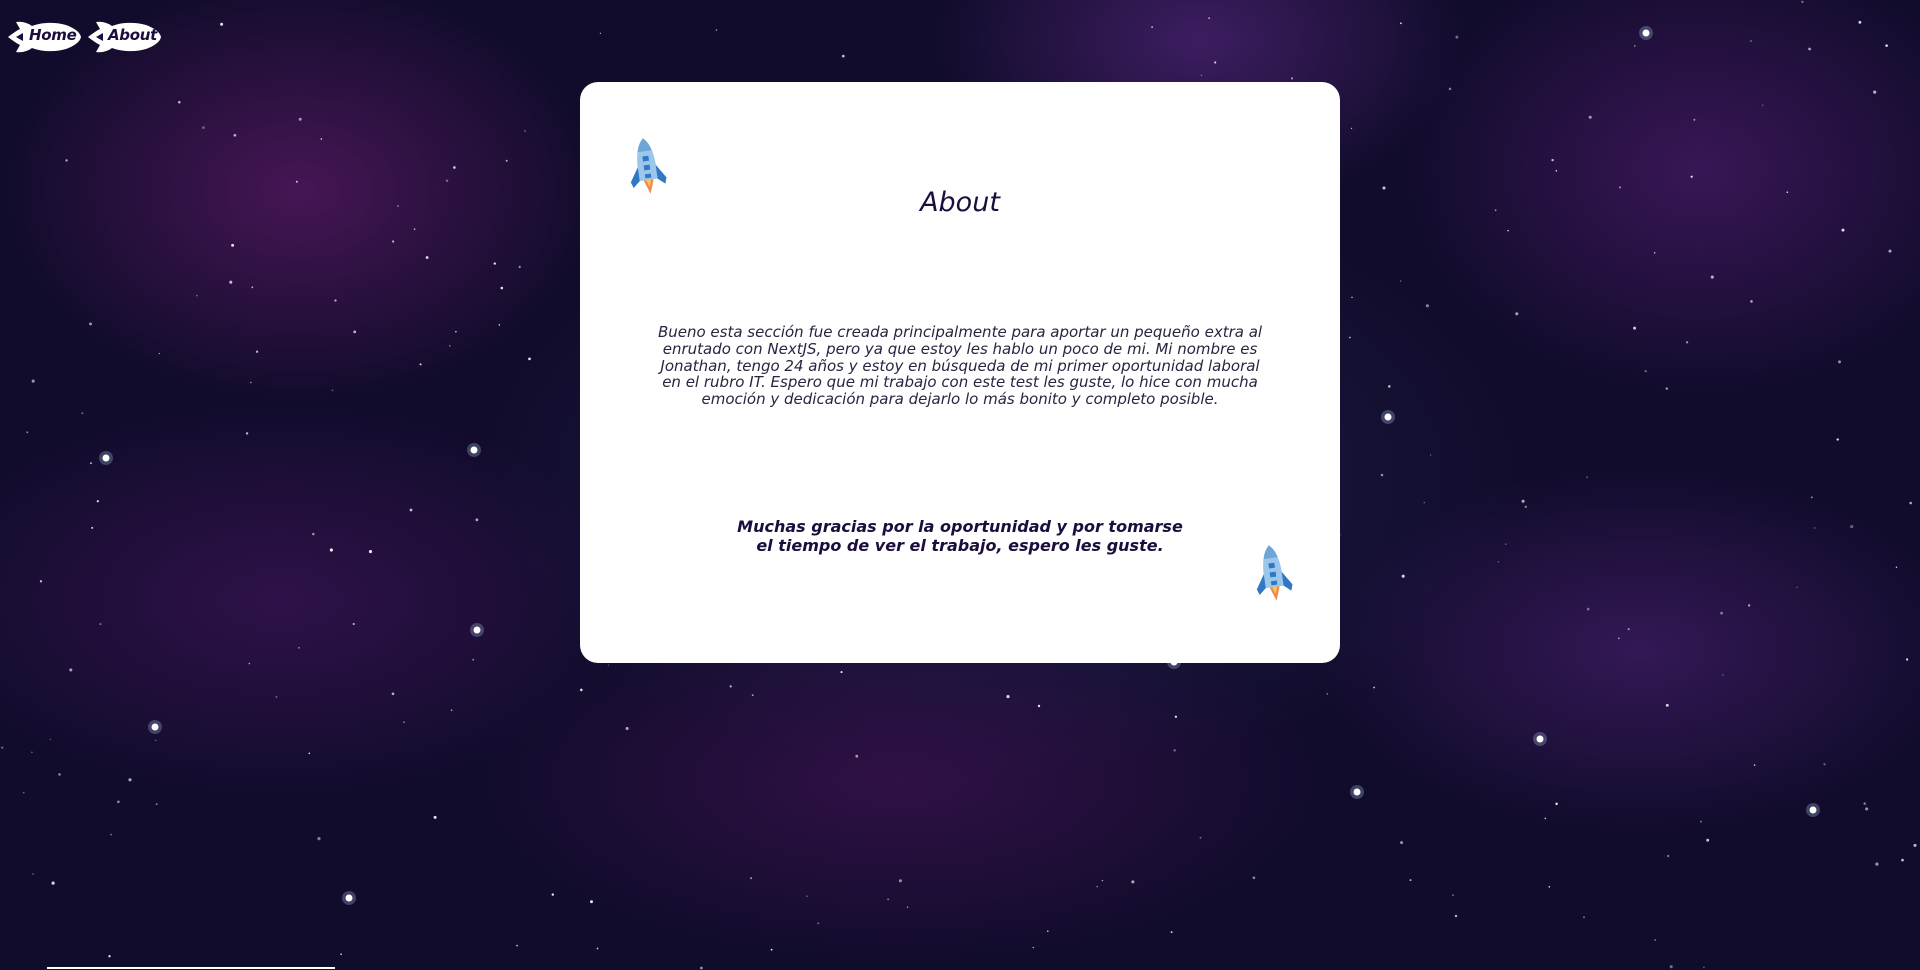 This screenshot has width=1920, height=970. What do you see at coordinates (1274, 573) in the screenshot?
I see `rocket-icon` at bounding box center [1274, 573].